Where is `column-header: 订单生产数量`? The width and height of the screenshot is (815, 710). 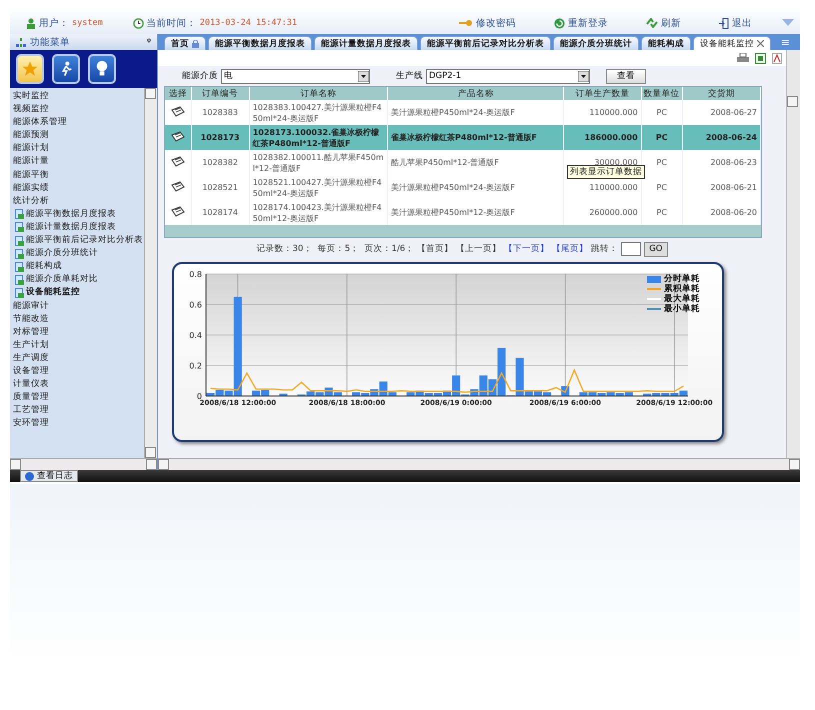 column-header: 订单生产数量 is located at coordinates (603, 93).